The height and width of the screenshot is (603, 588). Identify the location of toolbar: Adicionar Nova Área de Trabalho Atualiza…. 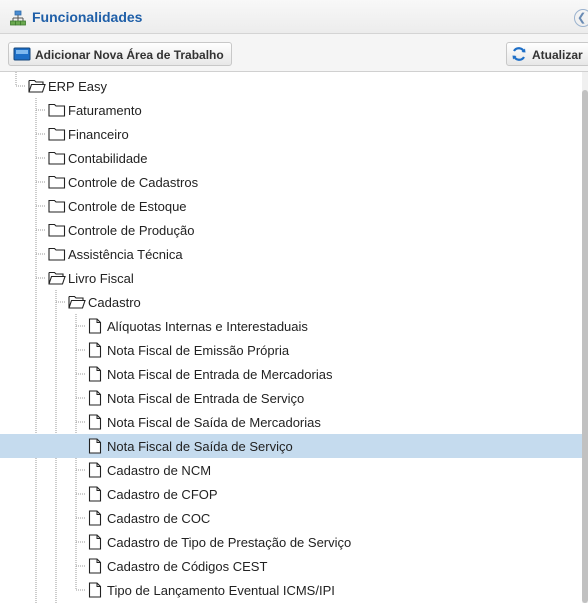
(294, 53).